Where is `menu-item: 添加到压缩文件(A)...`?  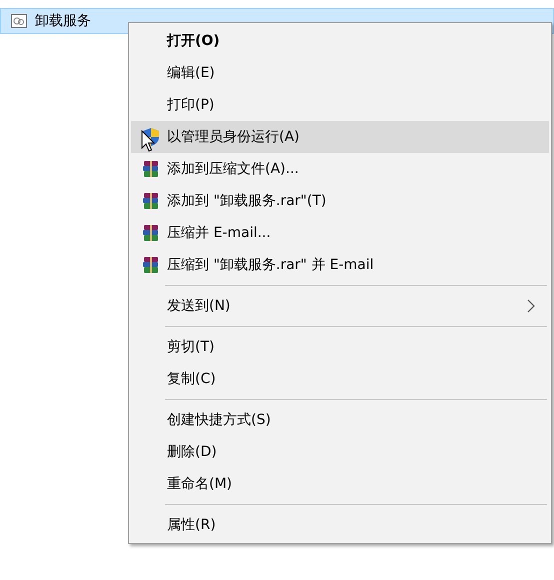 menu-item: 添加到压缩文件(A)... is located at coordinates (340, 169).